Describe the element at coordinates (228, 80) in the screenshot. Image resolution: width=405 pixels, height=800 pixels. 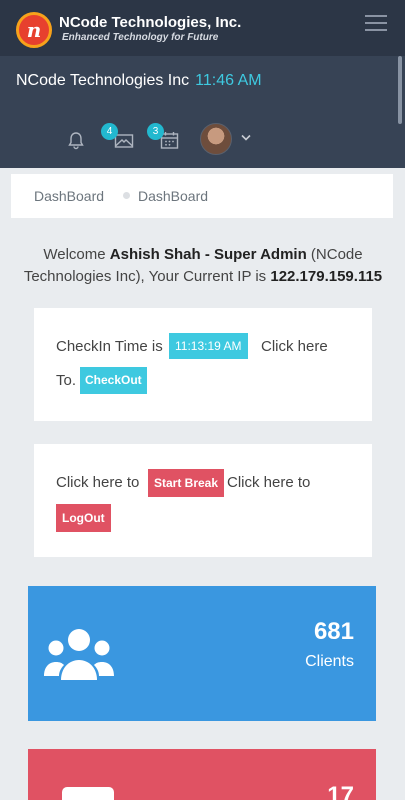
I see `current-time: 11:46 AM` at that location.